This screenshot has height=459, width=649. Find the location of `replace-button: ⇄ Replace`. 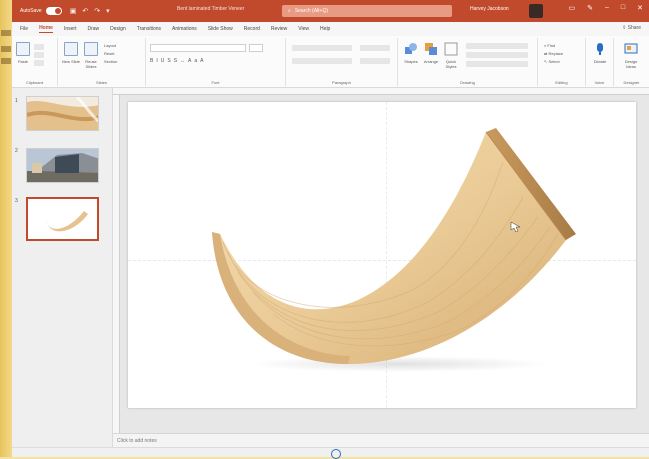

replace-button: ⇄ Replace is located at coordinates (553, 54).